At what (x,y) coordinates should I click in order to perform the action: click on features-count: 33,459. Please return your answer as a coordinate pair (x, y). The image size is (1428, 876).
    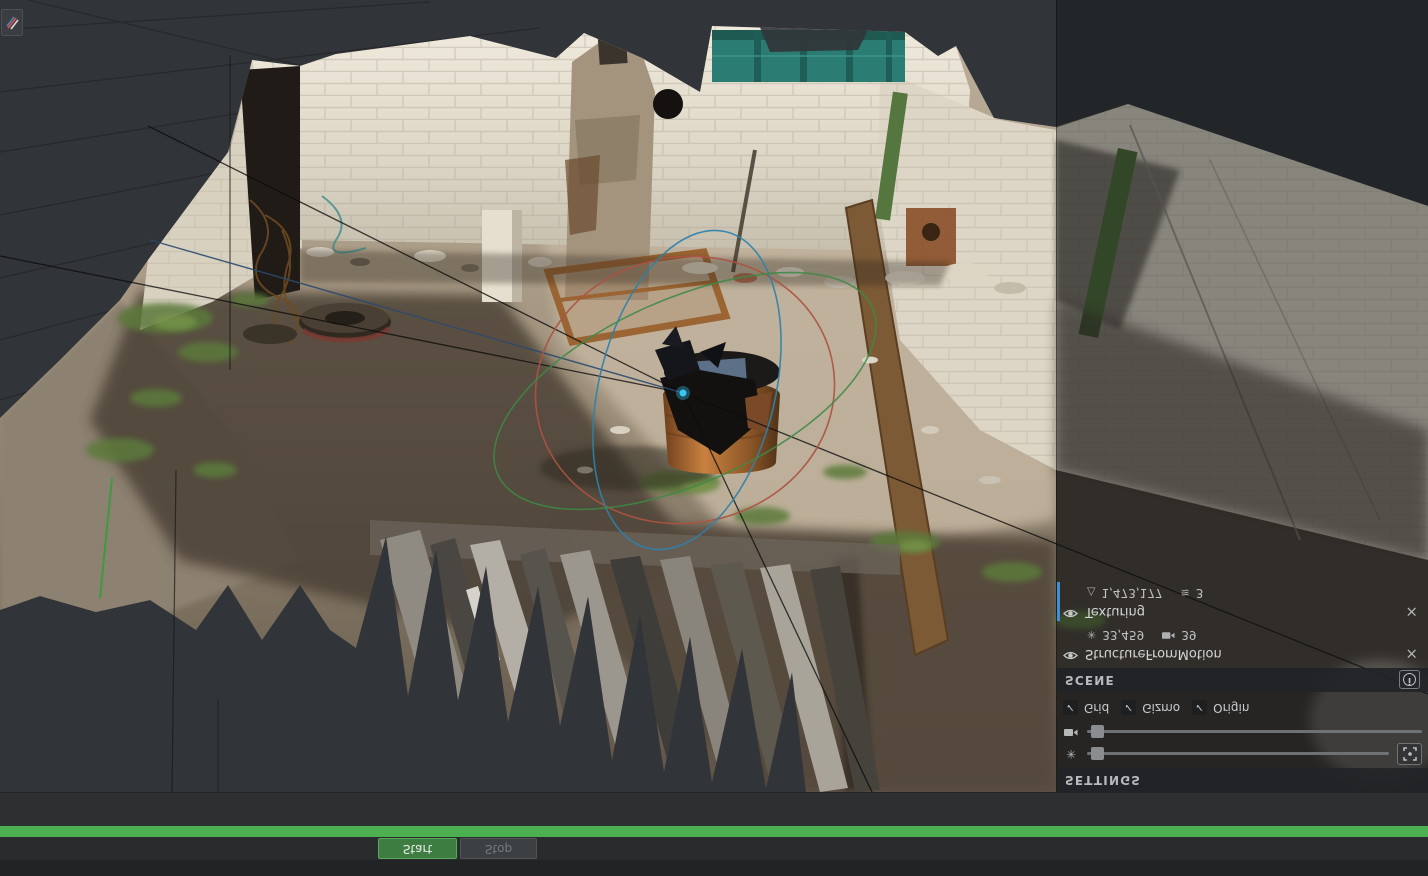
    Looking at the image, I should click on (1123, 635).